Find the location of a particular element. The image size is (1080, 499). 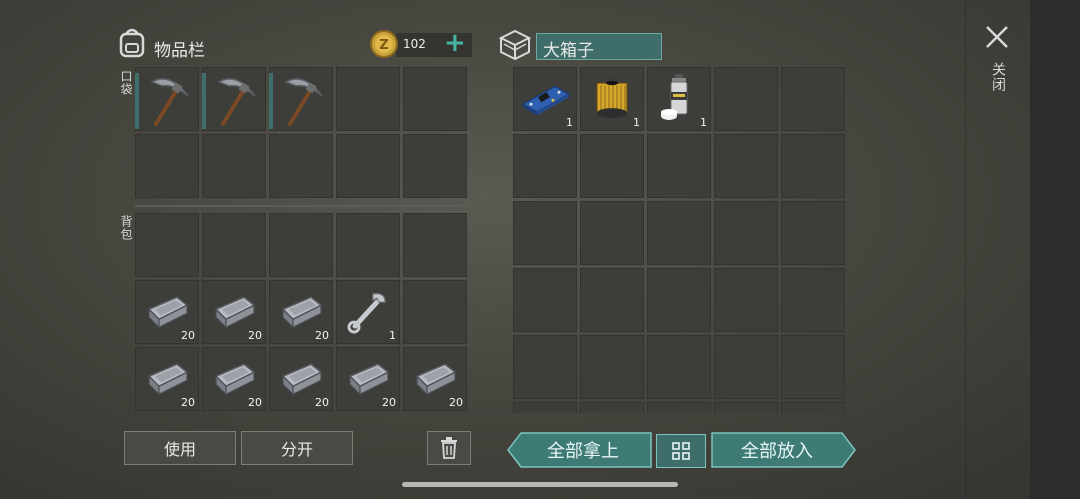

coin-icon: Z is located at coordinates (384, 46).